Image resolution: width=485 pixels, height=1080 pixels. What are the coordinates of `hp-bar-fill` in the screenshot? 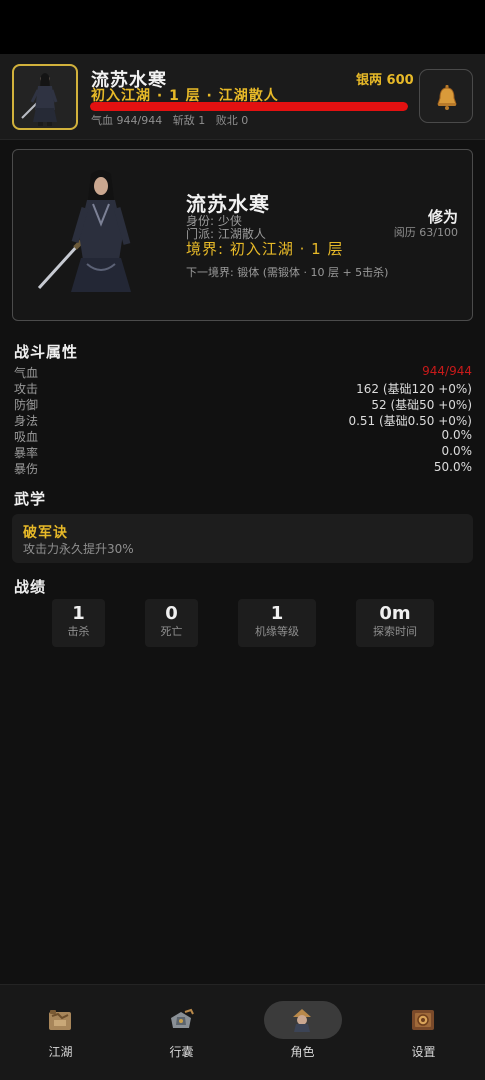 It's located at (249, 106).